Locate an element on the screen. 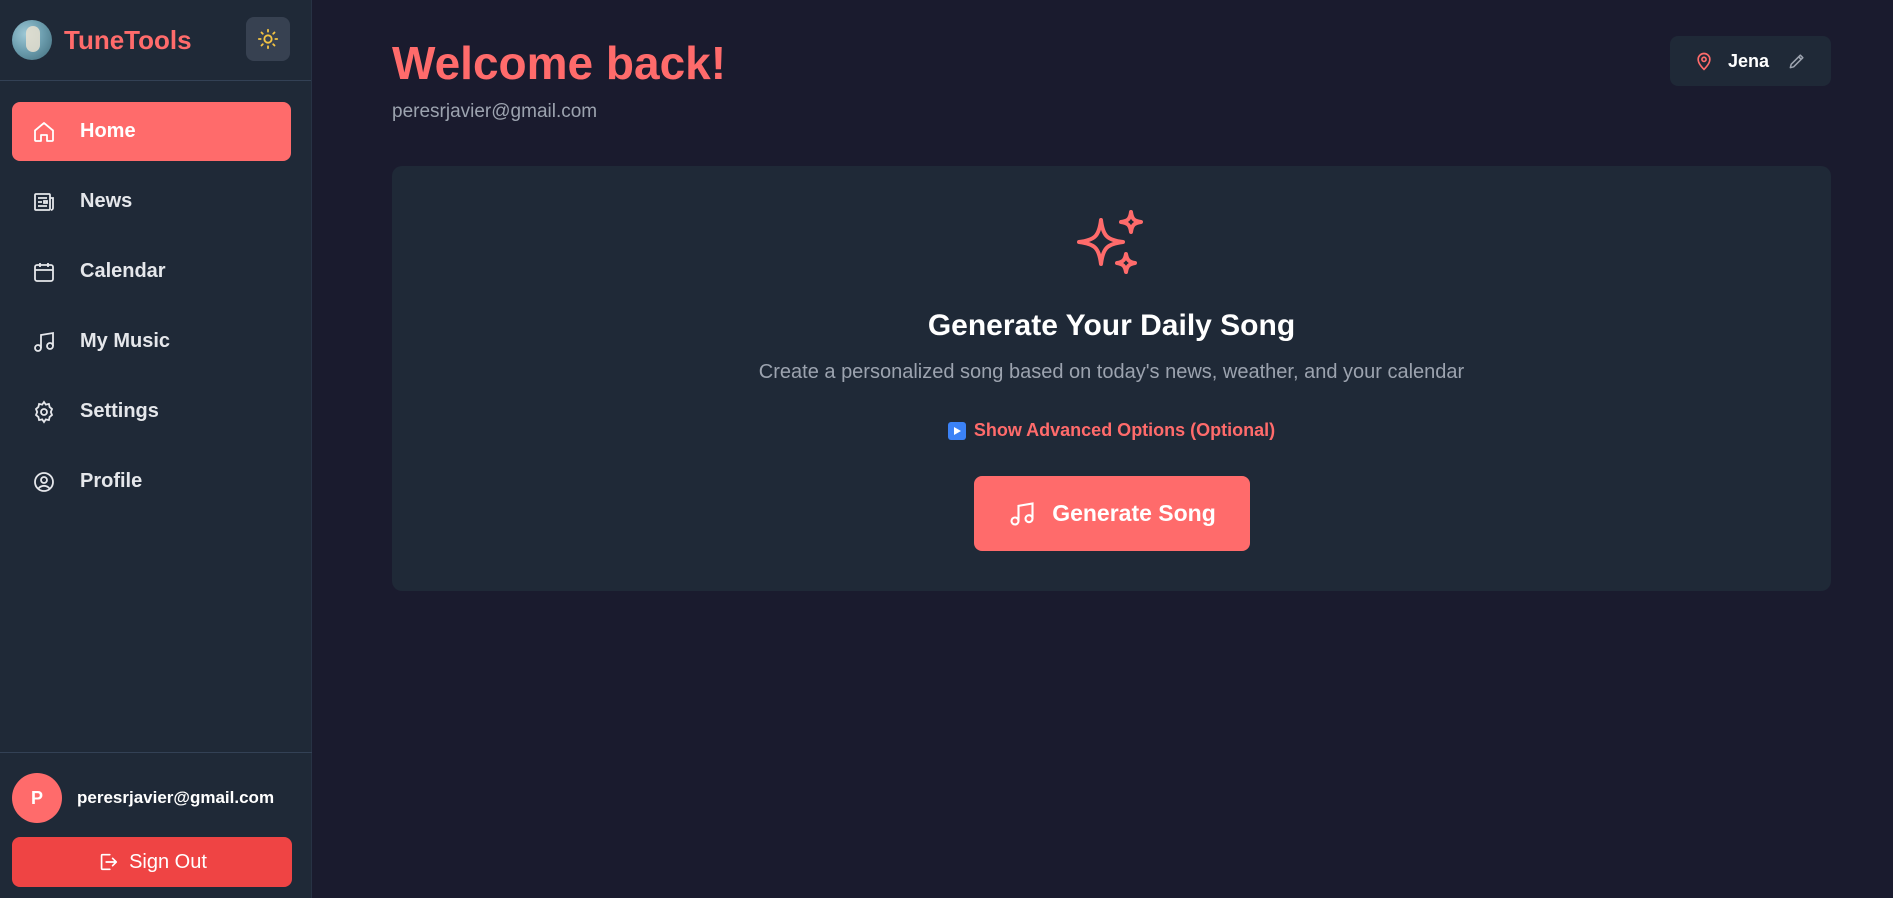 Image resolution: width=1893 pixels, height=898 pixels. advanced-options-label: Show Advanced Options (Optional) is located at coordinates (1124, 430).